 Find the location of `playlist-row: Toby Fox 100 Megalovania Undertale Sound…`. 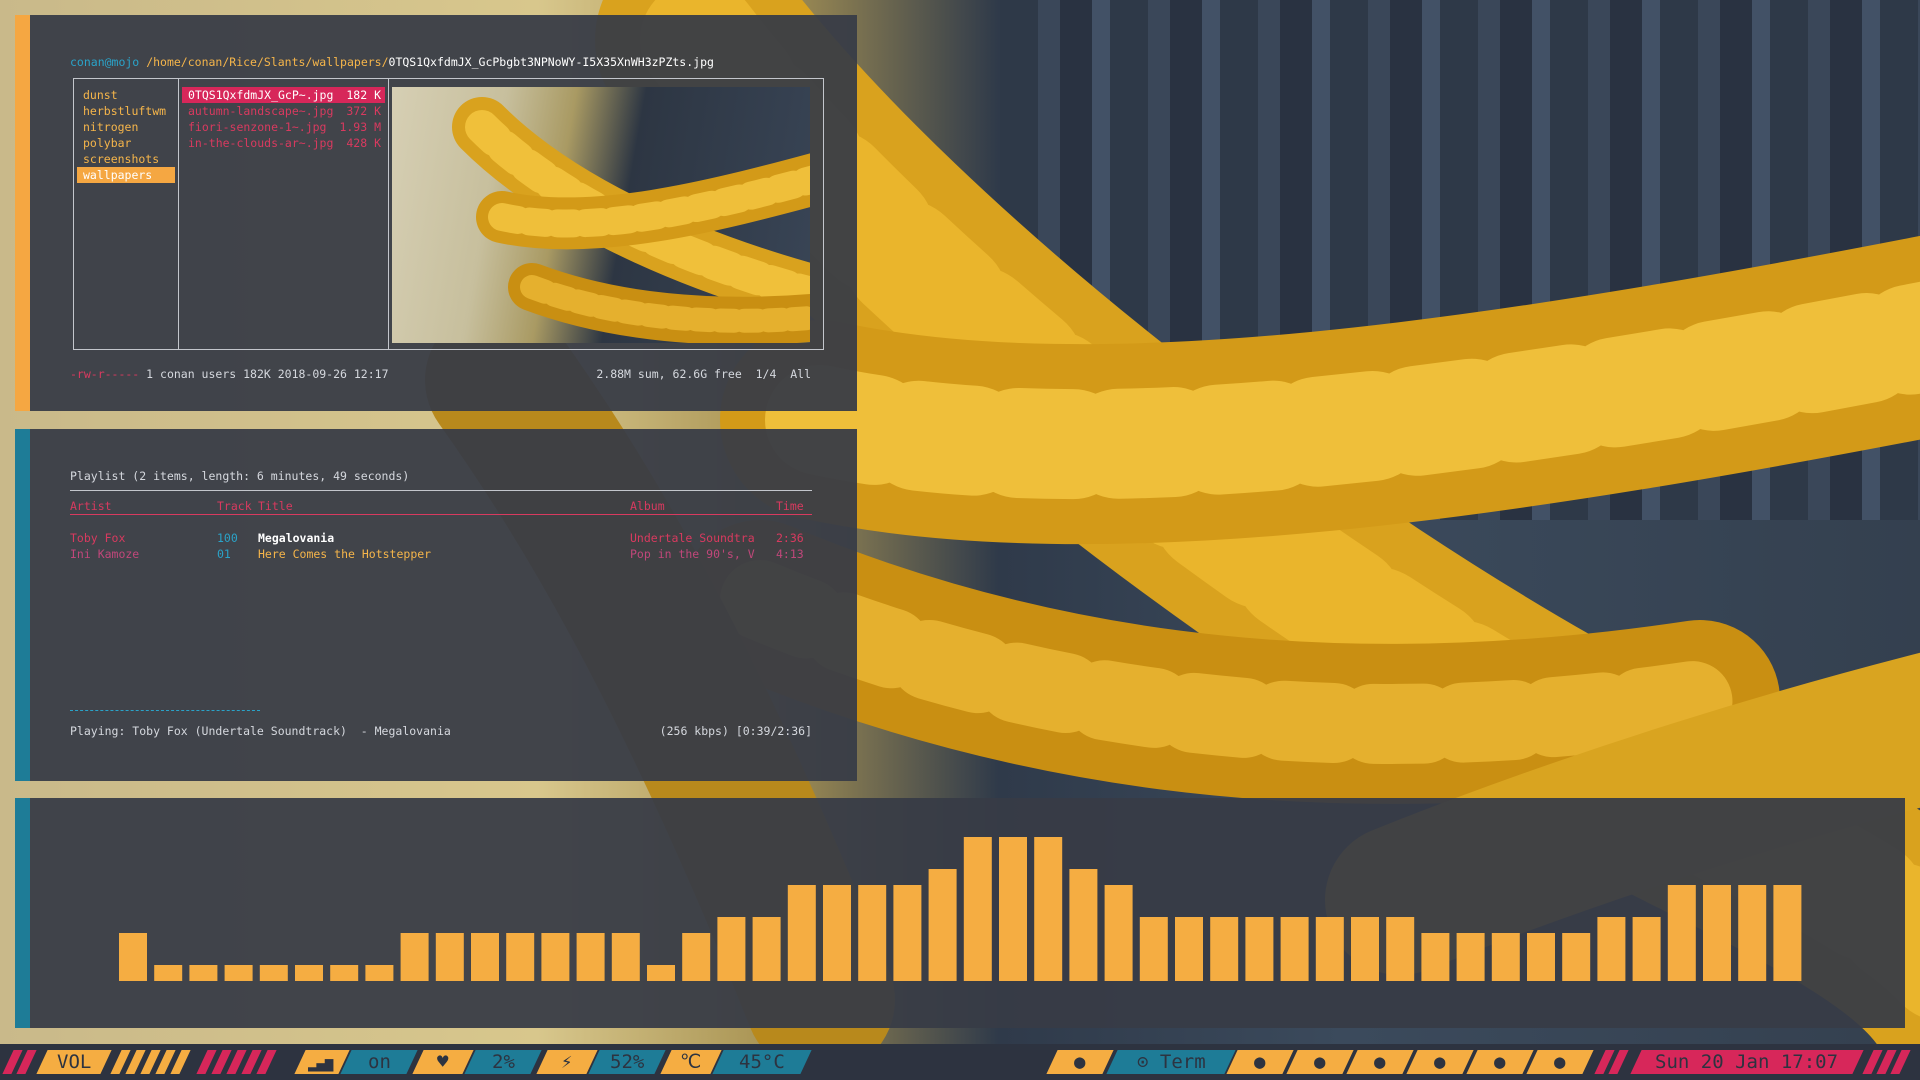

playlist-row: Toby Fox 100 Megalovania Undertale Sound… is located at coordinates (441, 539).